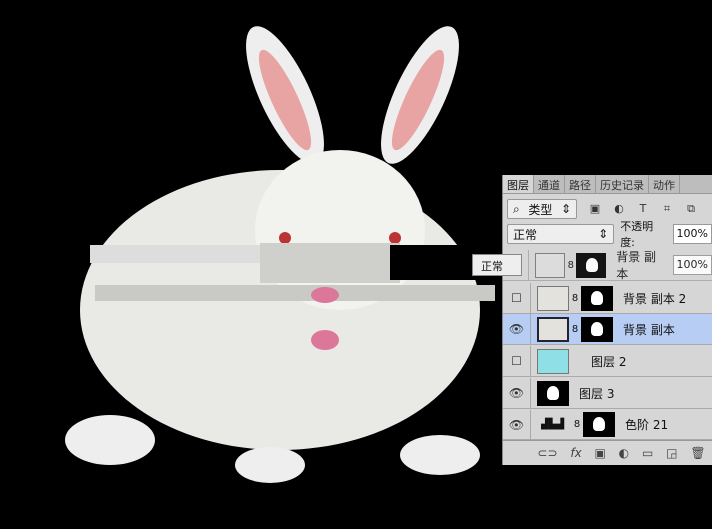  I want to click on tab-layers: 图层, so click(518, 184).